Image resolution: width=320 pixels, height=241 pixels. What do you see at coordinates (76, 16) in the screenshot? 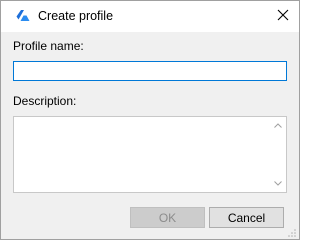
I see `dialog-title: Create profile` at bounding box center [76, 16].